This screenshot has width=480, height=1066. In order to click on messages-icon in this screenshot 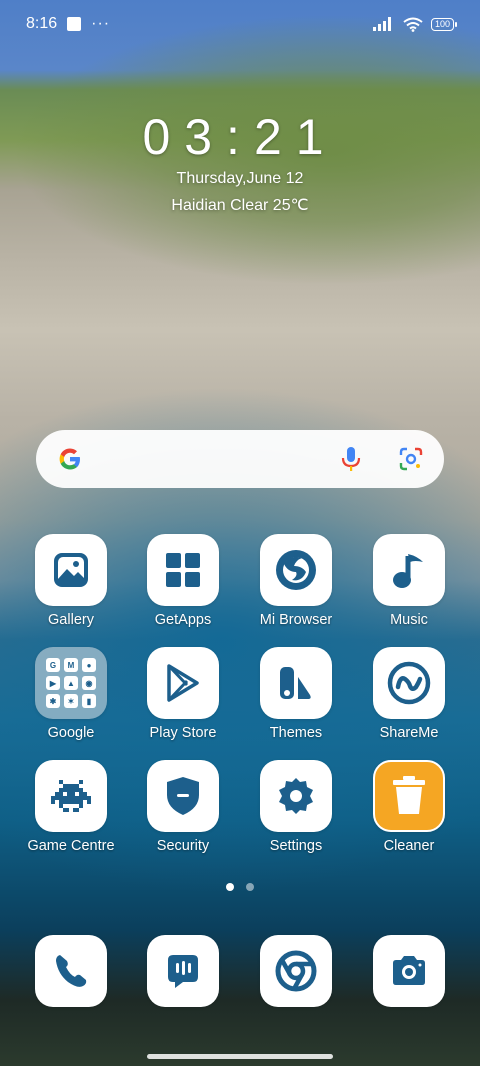, I will do `click(183, 971)`.